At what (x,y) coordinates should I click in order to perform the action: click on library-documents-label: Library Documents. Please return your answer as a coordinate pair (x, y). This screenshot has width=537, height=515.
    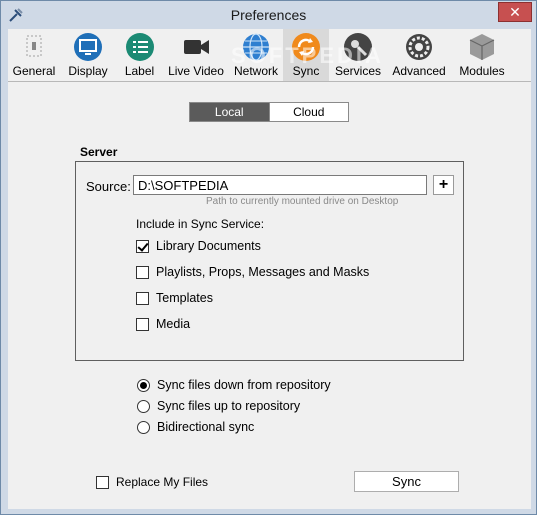
    Looking at the image, I should click on (208, 246).